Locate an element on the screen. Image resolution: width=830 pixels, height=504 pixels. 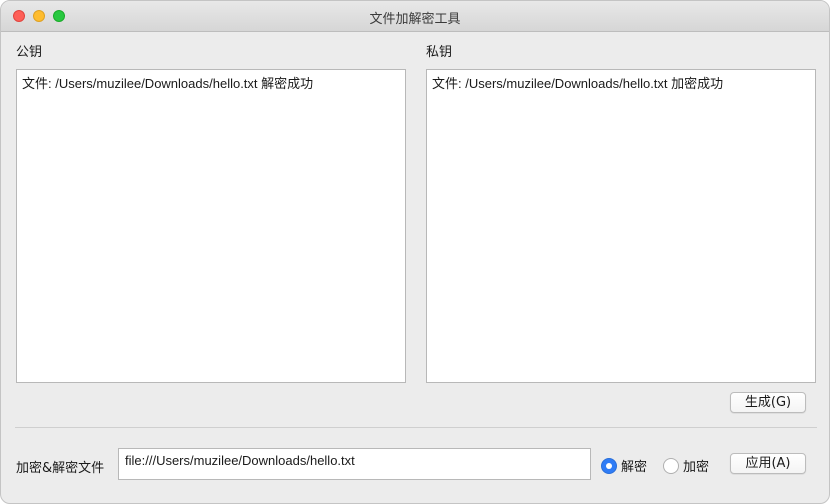
decrypt-radio-option: 解密 is located at coordinates (624, 465).